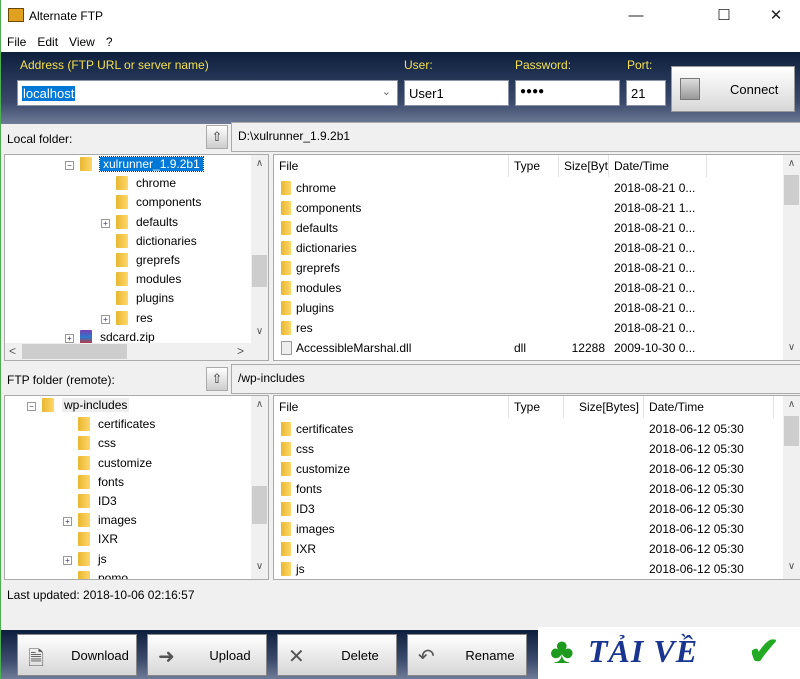 The width and height of the screenshot is (800, 679). Describe the element at coordinates (78, 405) in the screenshot. I see `tree-item-wp-includes: − wp-includes` at that location.